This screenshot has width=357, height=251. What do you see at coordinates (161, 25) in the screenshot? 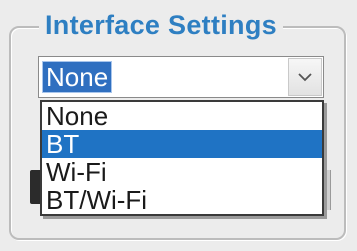
I see `group-title: Interface Settings` at bounding box center [161, 25].